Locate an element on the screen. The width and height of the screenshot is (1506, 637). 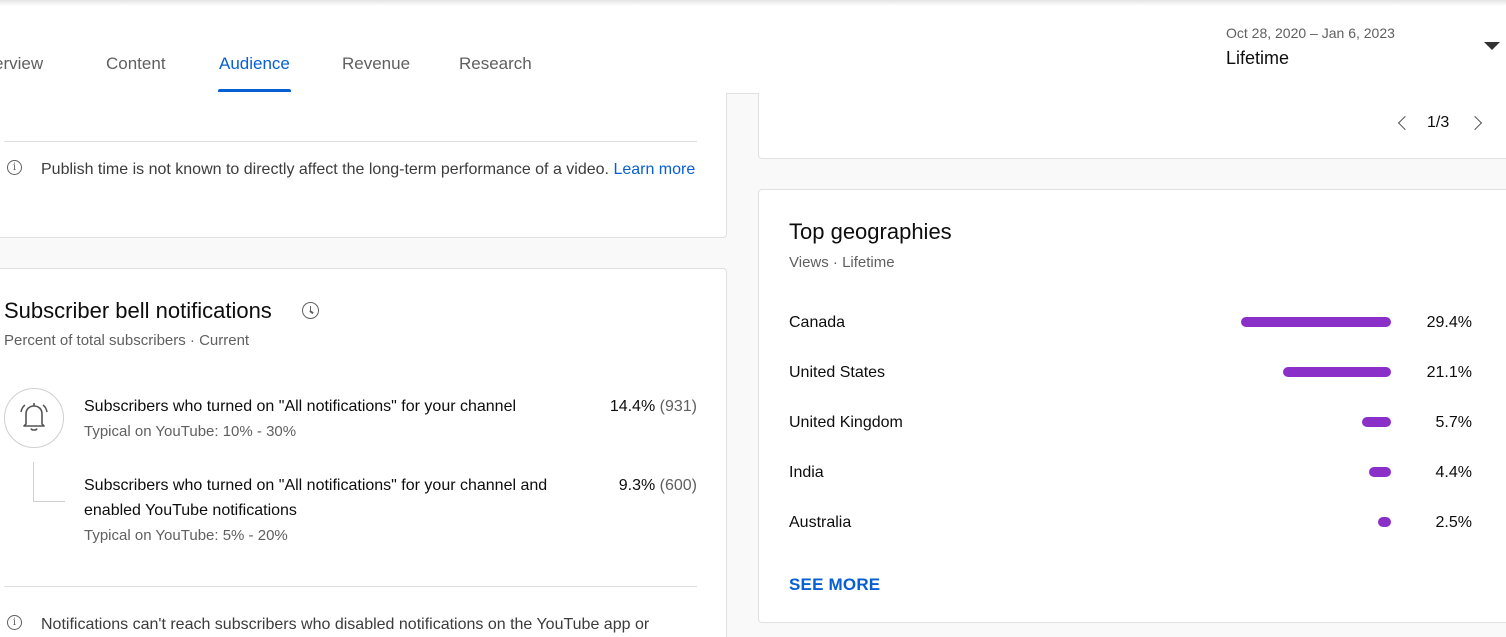
learn-more-link: Learn more is located at coordinates (654, 169).